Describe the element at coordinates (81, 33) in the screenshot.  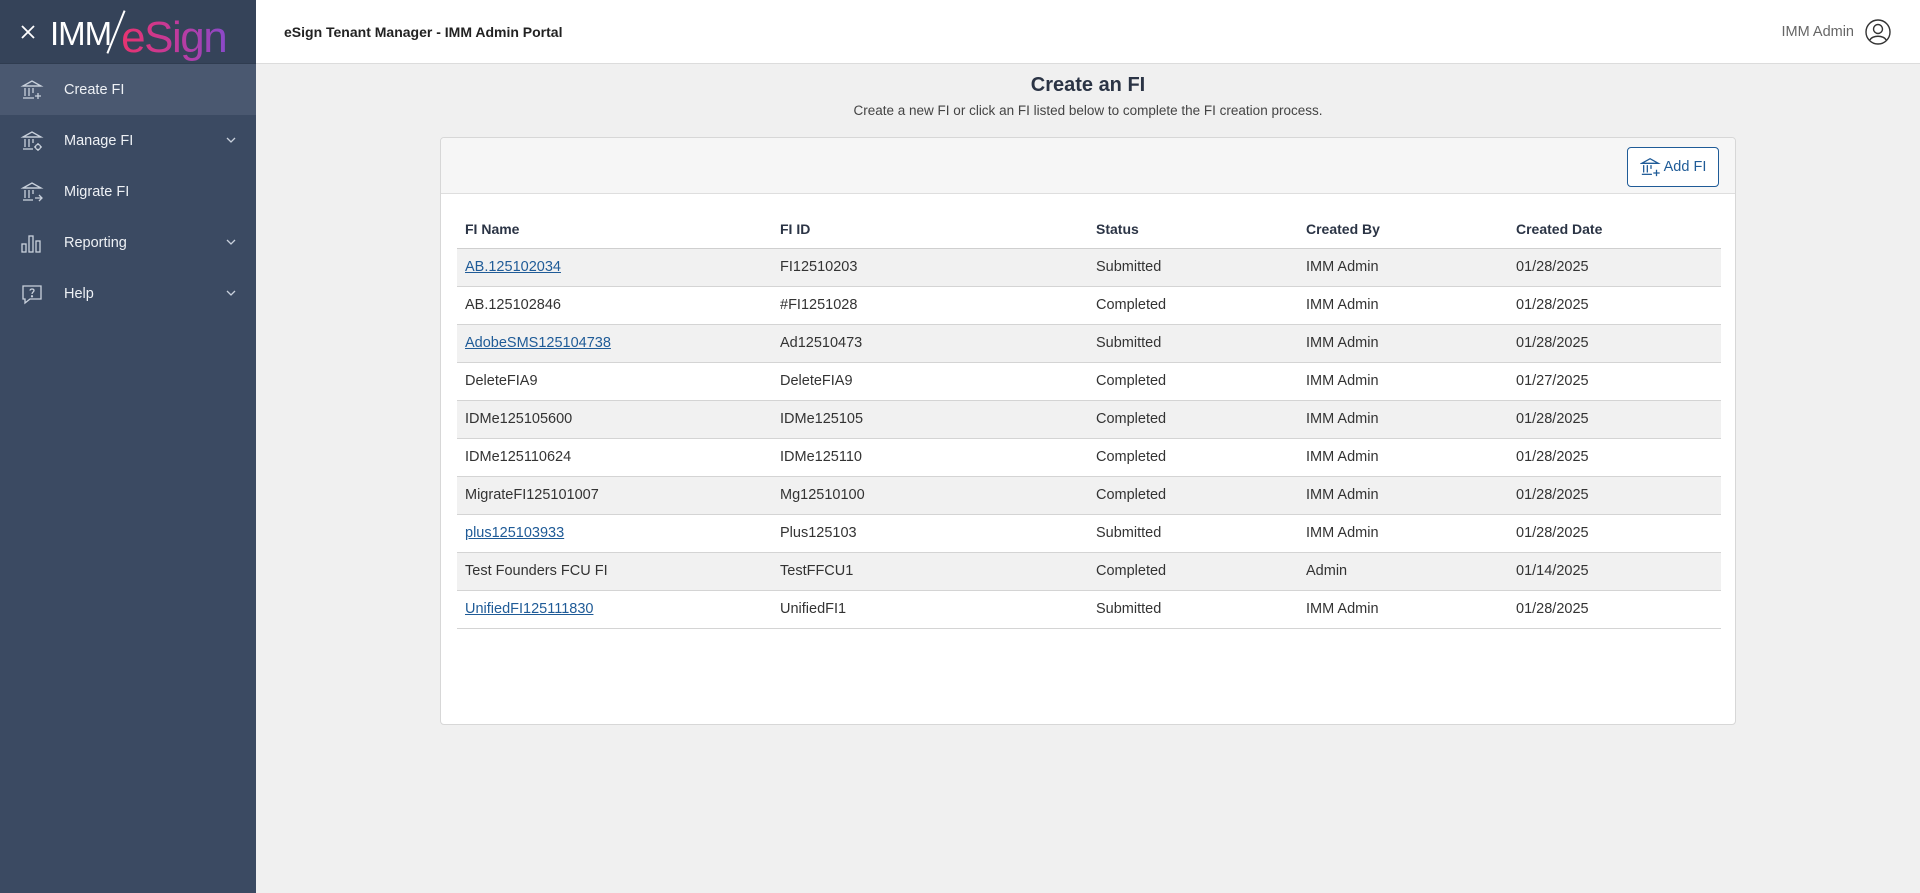
I see `logo-imm-text: IMM` at that location.